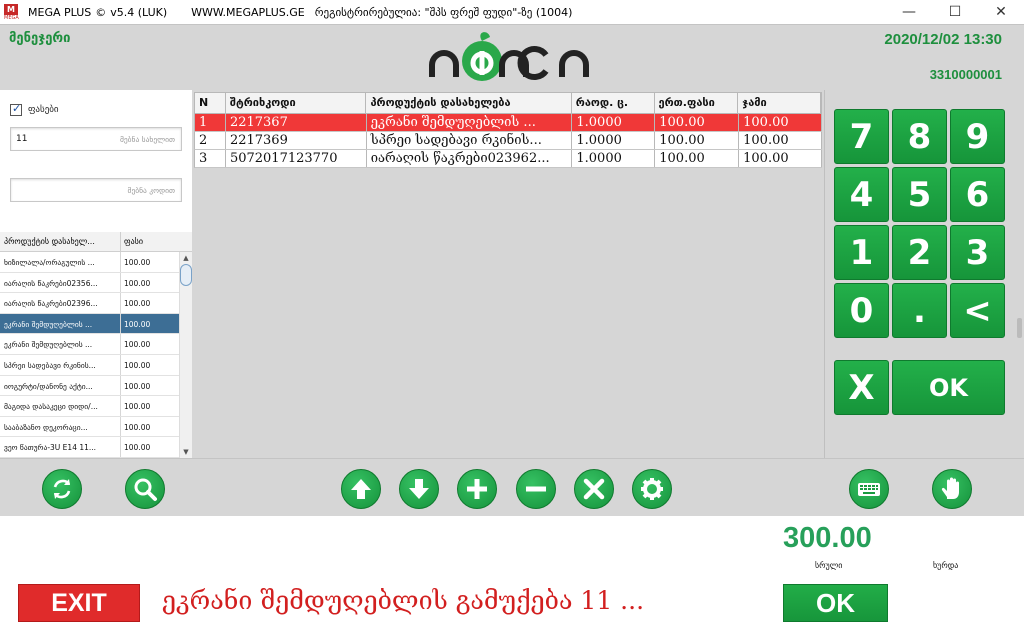  What do you see at coordinates (16, 109) in the screenshot?
I see `prices-checkbox` at bounding box center [16, 109].